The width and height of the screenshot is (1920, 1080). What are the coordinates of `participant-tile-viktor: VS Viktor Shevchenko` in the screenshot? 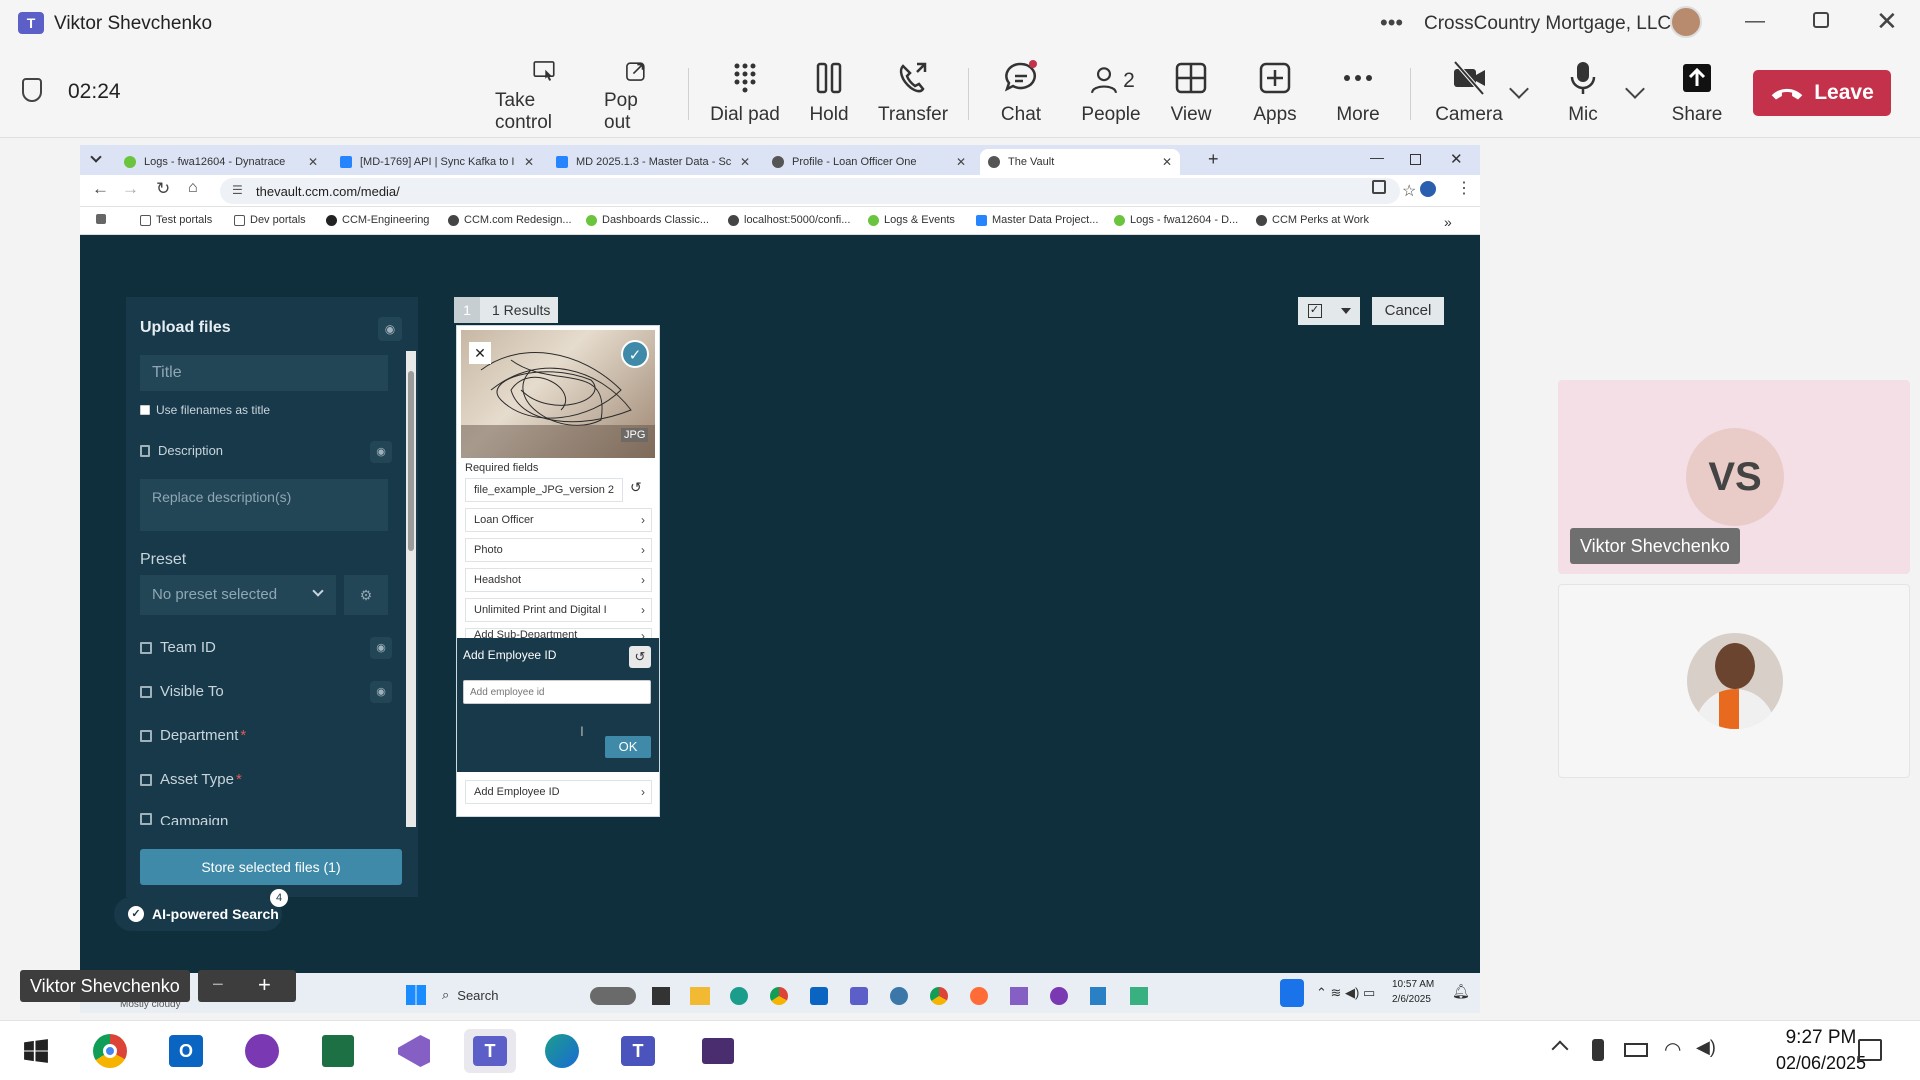 It's located at (1734, 477).